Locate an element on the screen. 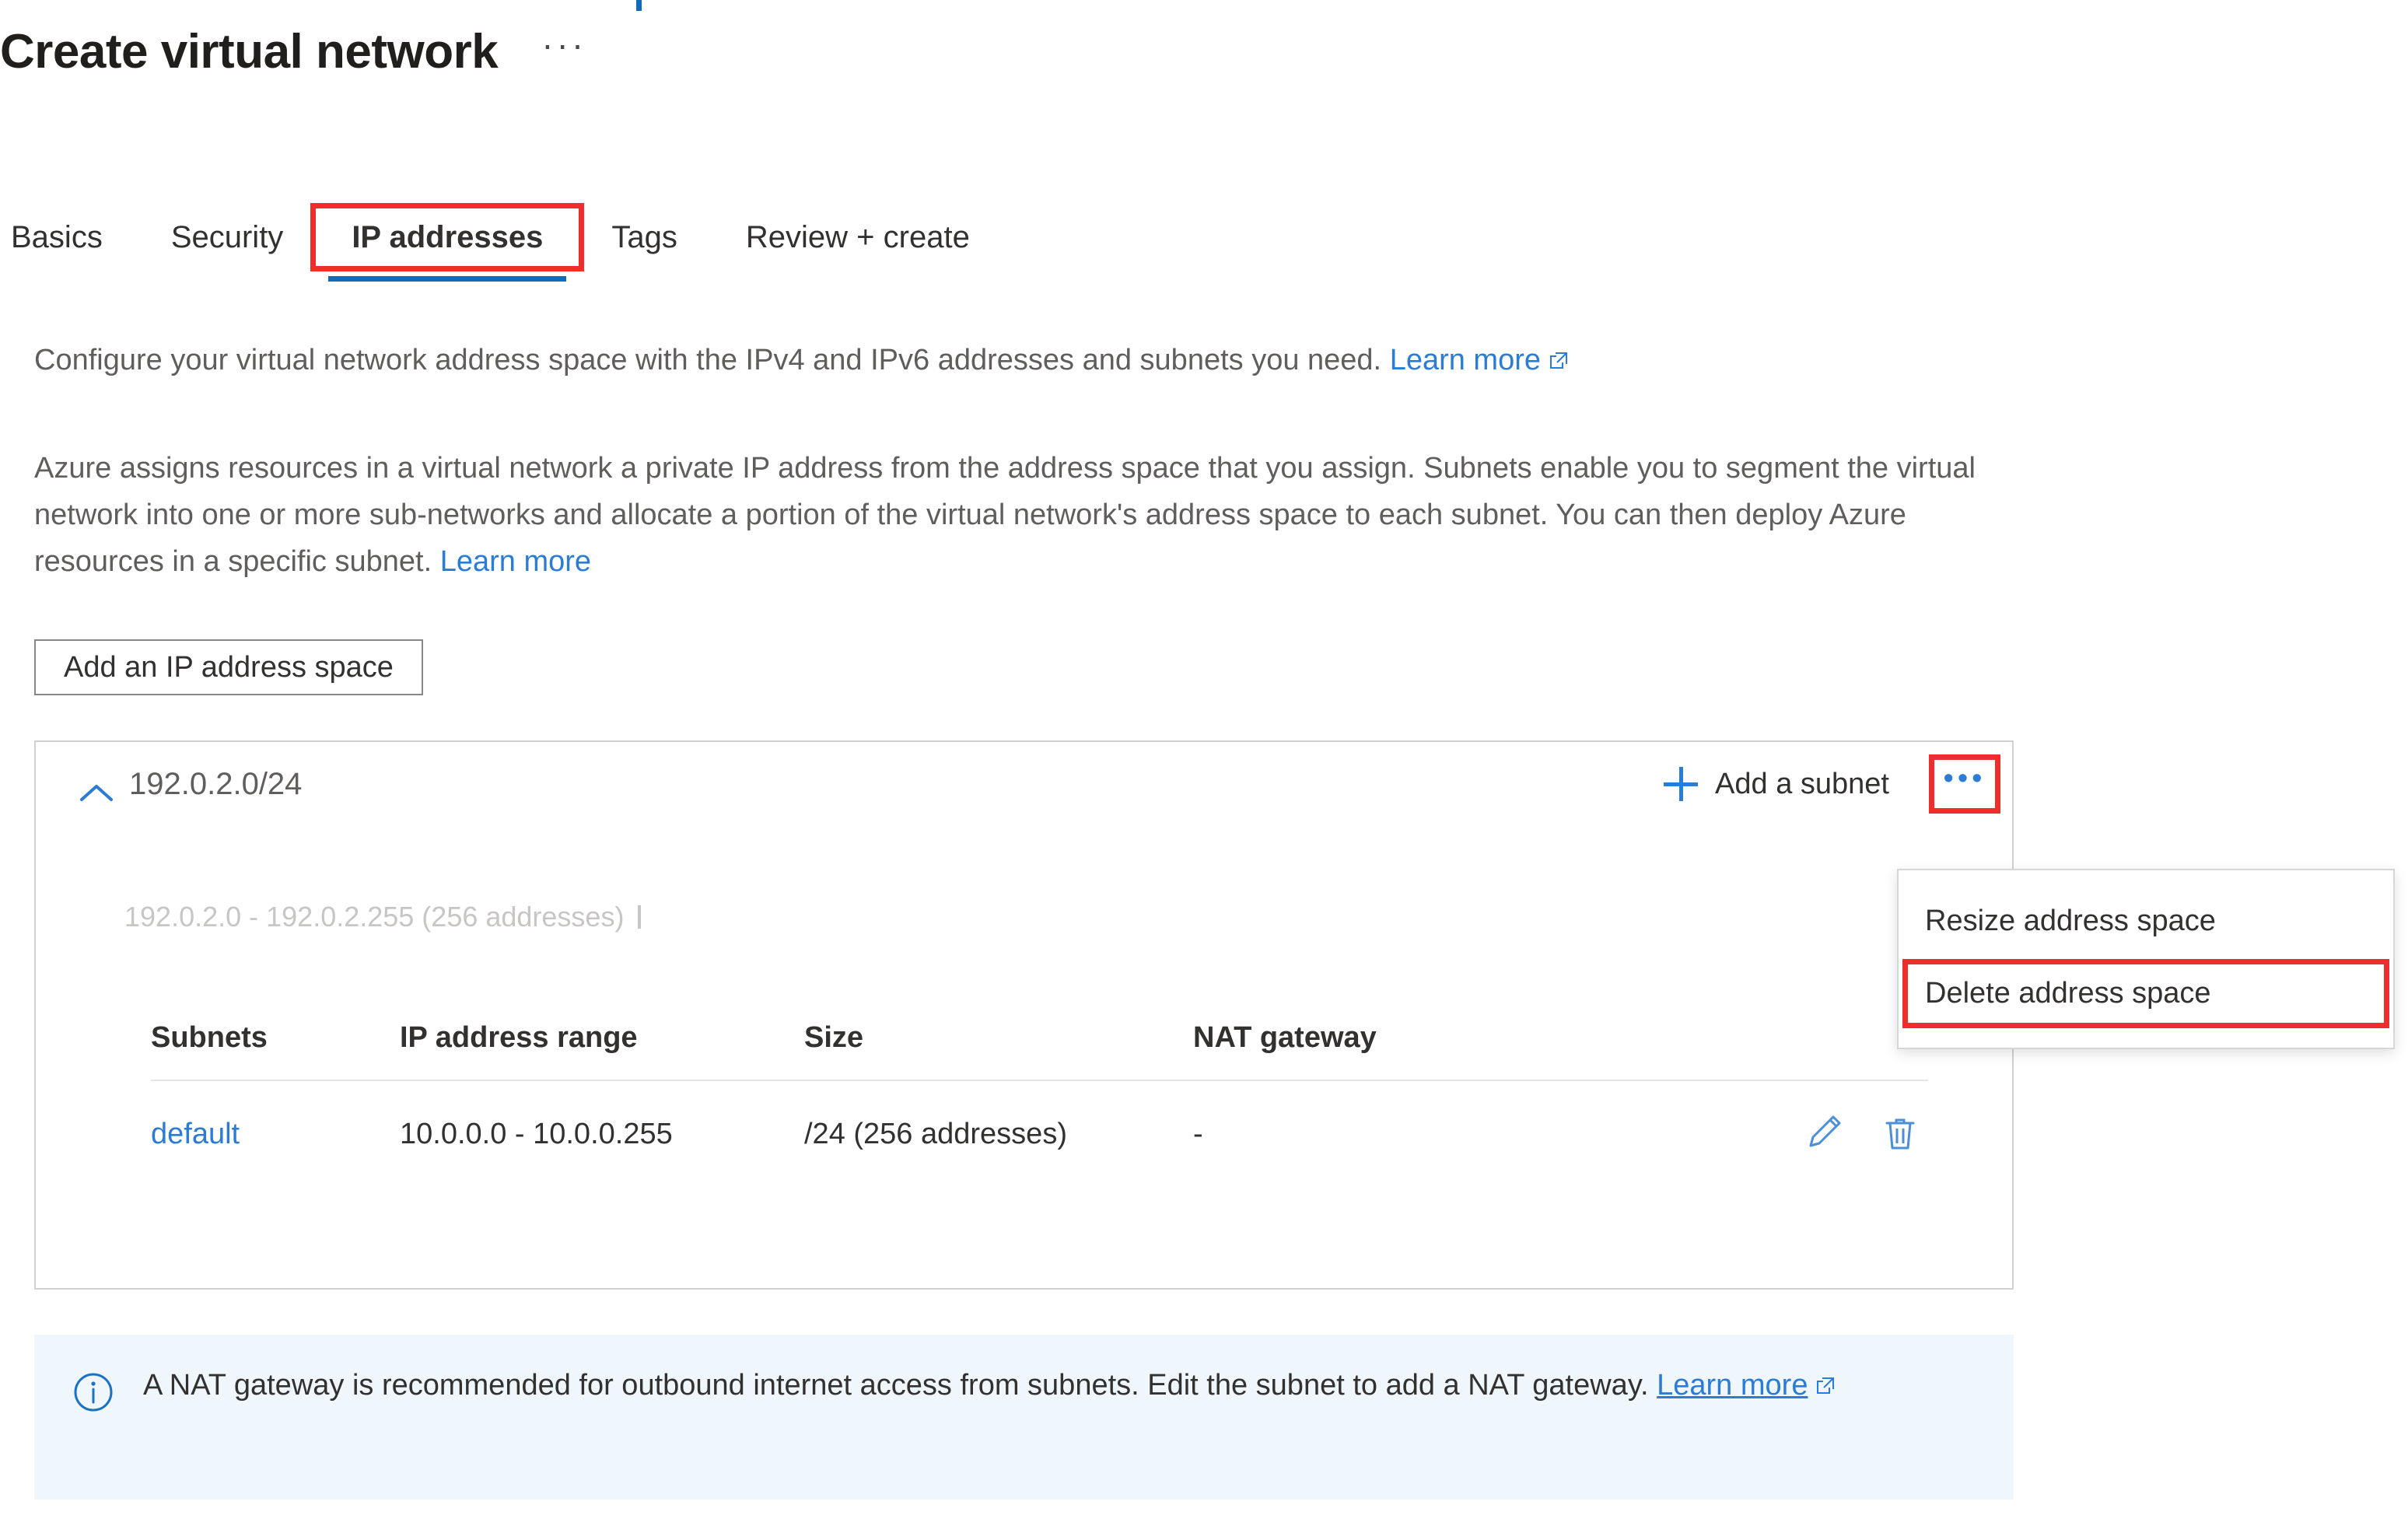 Image resolution: width=2408 pixels, height=1533 pixels. tab-ip-addresses: IP addresses is located at coordinates (448, 243).